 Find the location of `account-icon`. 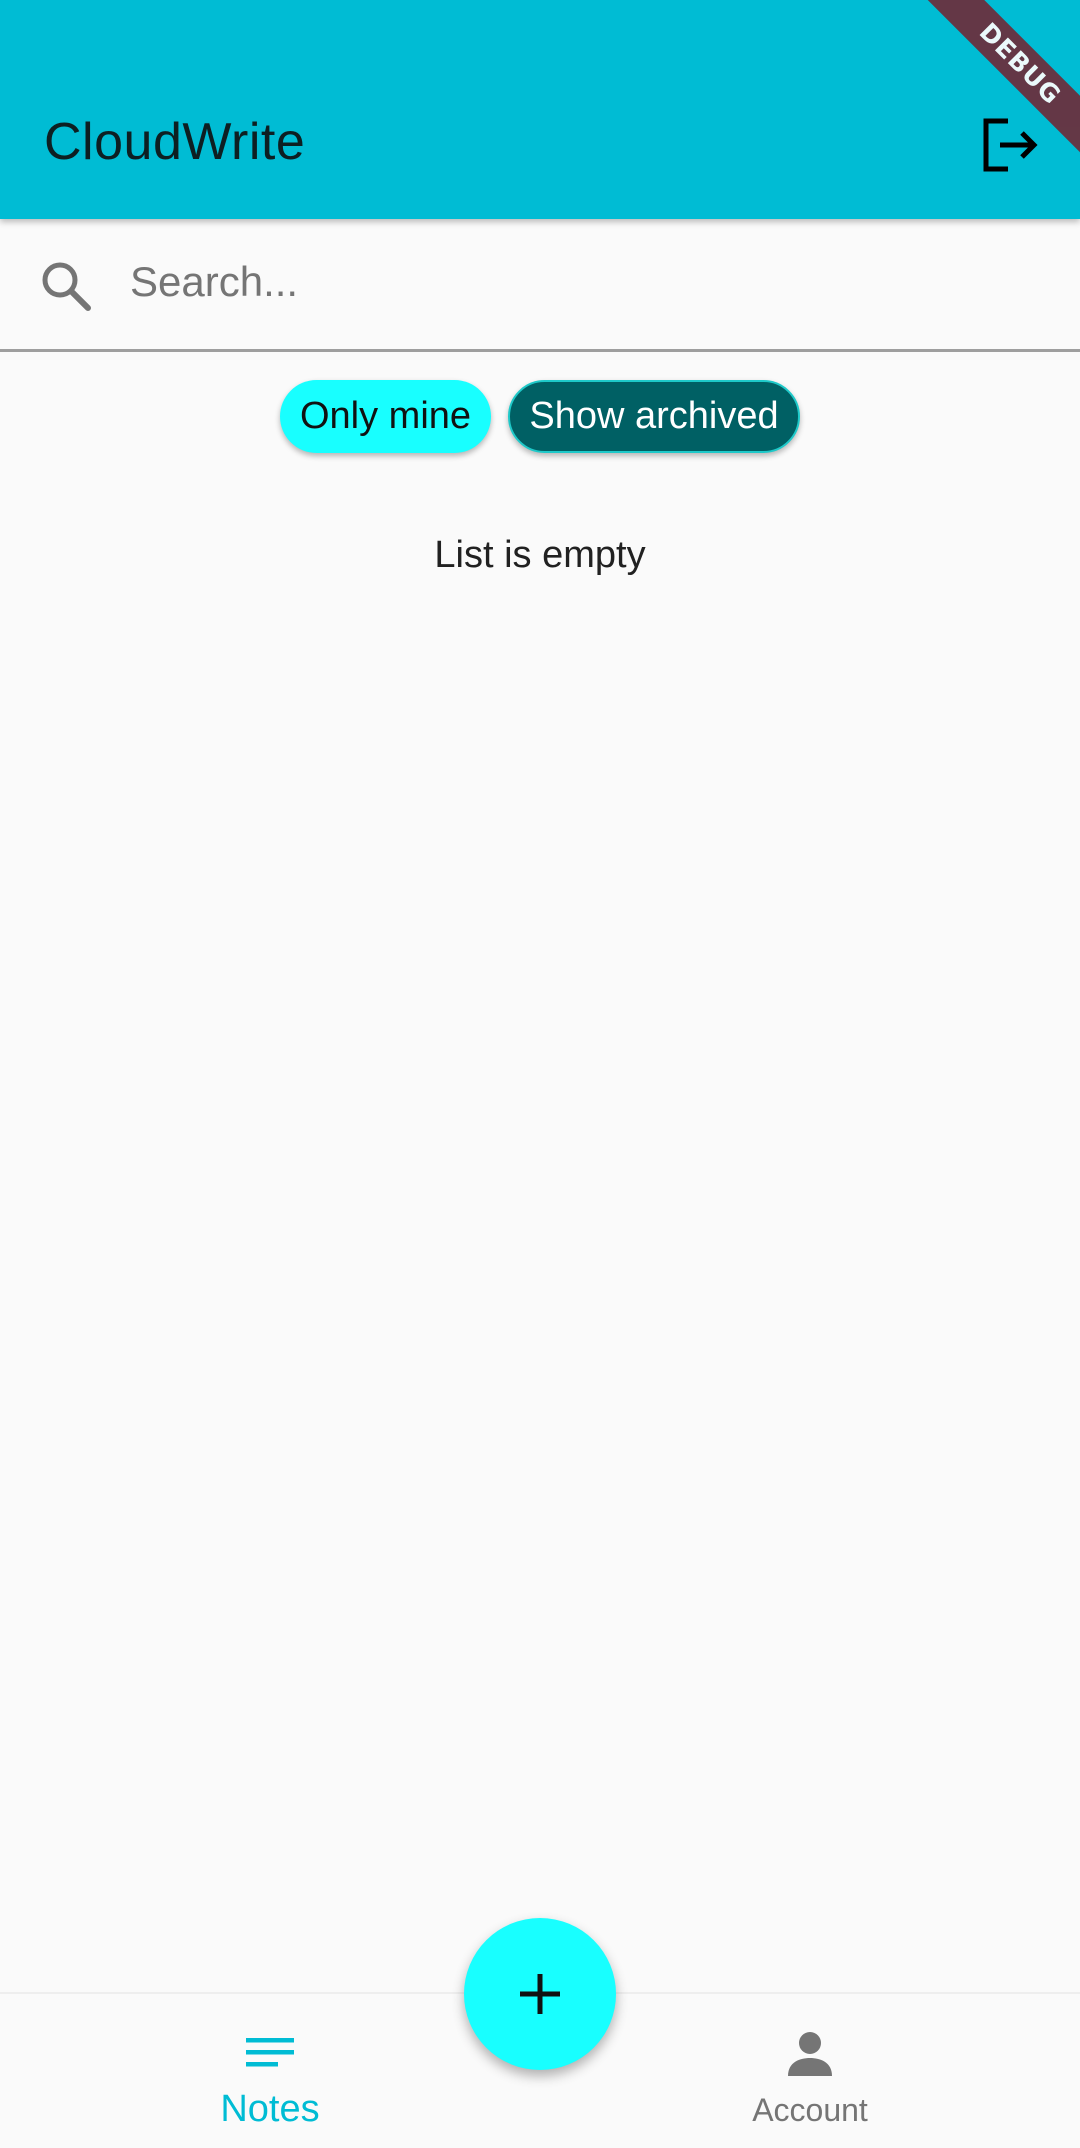

account-icon is located at coordinates (810, 2054).